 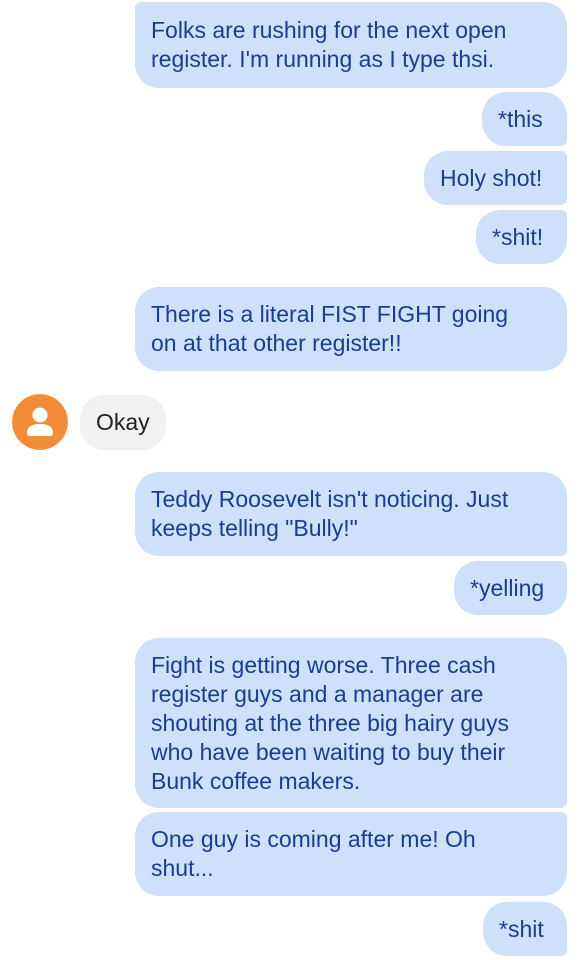 I want to click on message-bubble: *shit!, so click(x=521, y=237).